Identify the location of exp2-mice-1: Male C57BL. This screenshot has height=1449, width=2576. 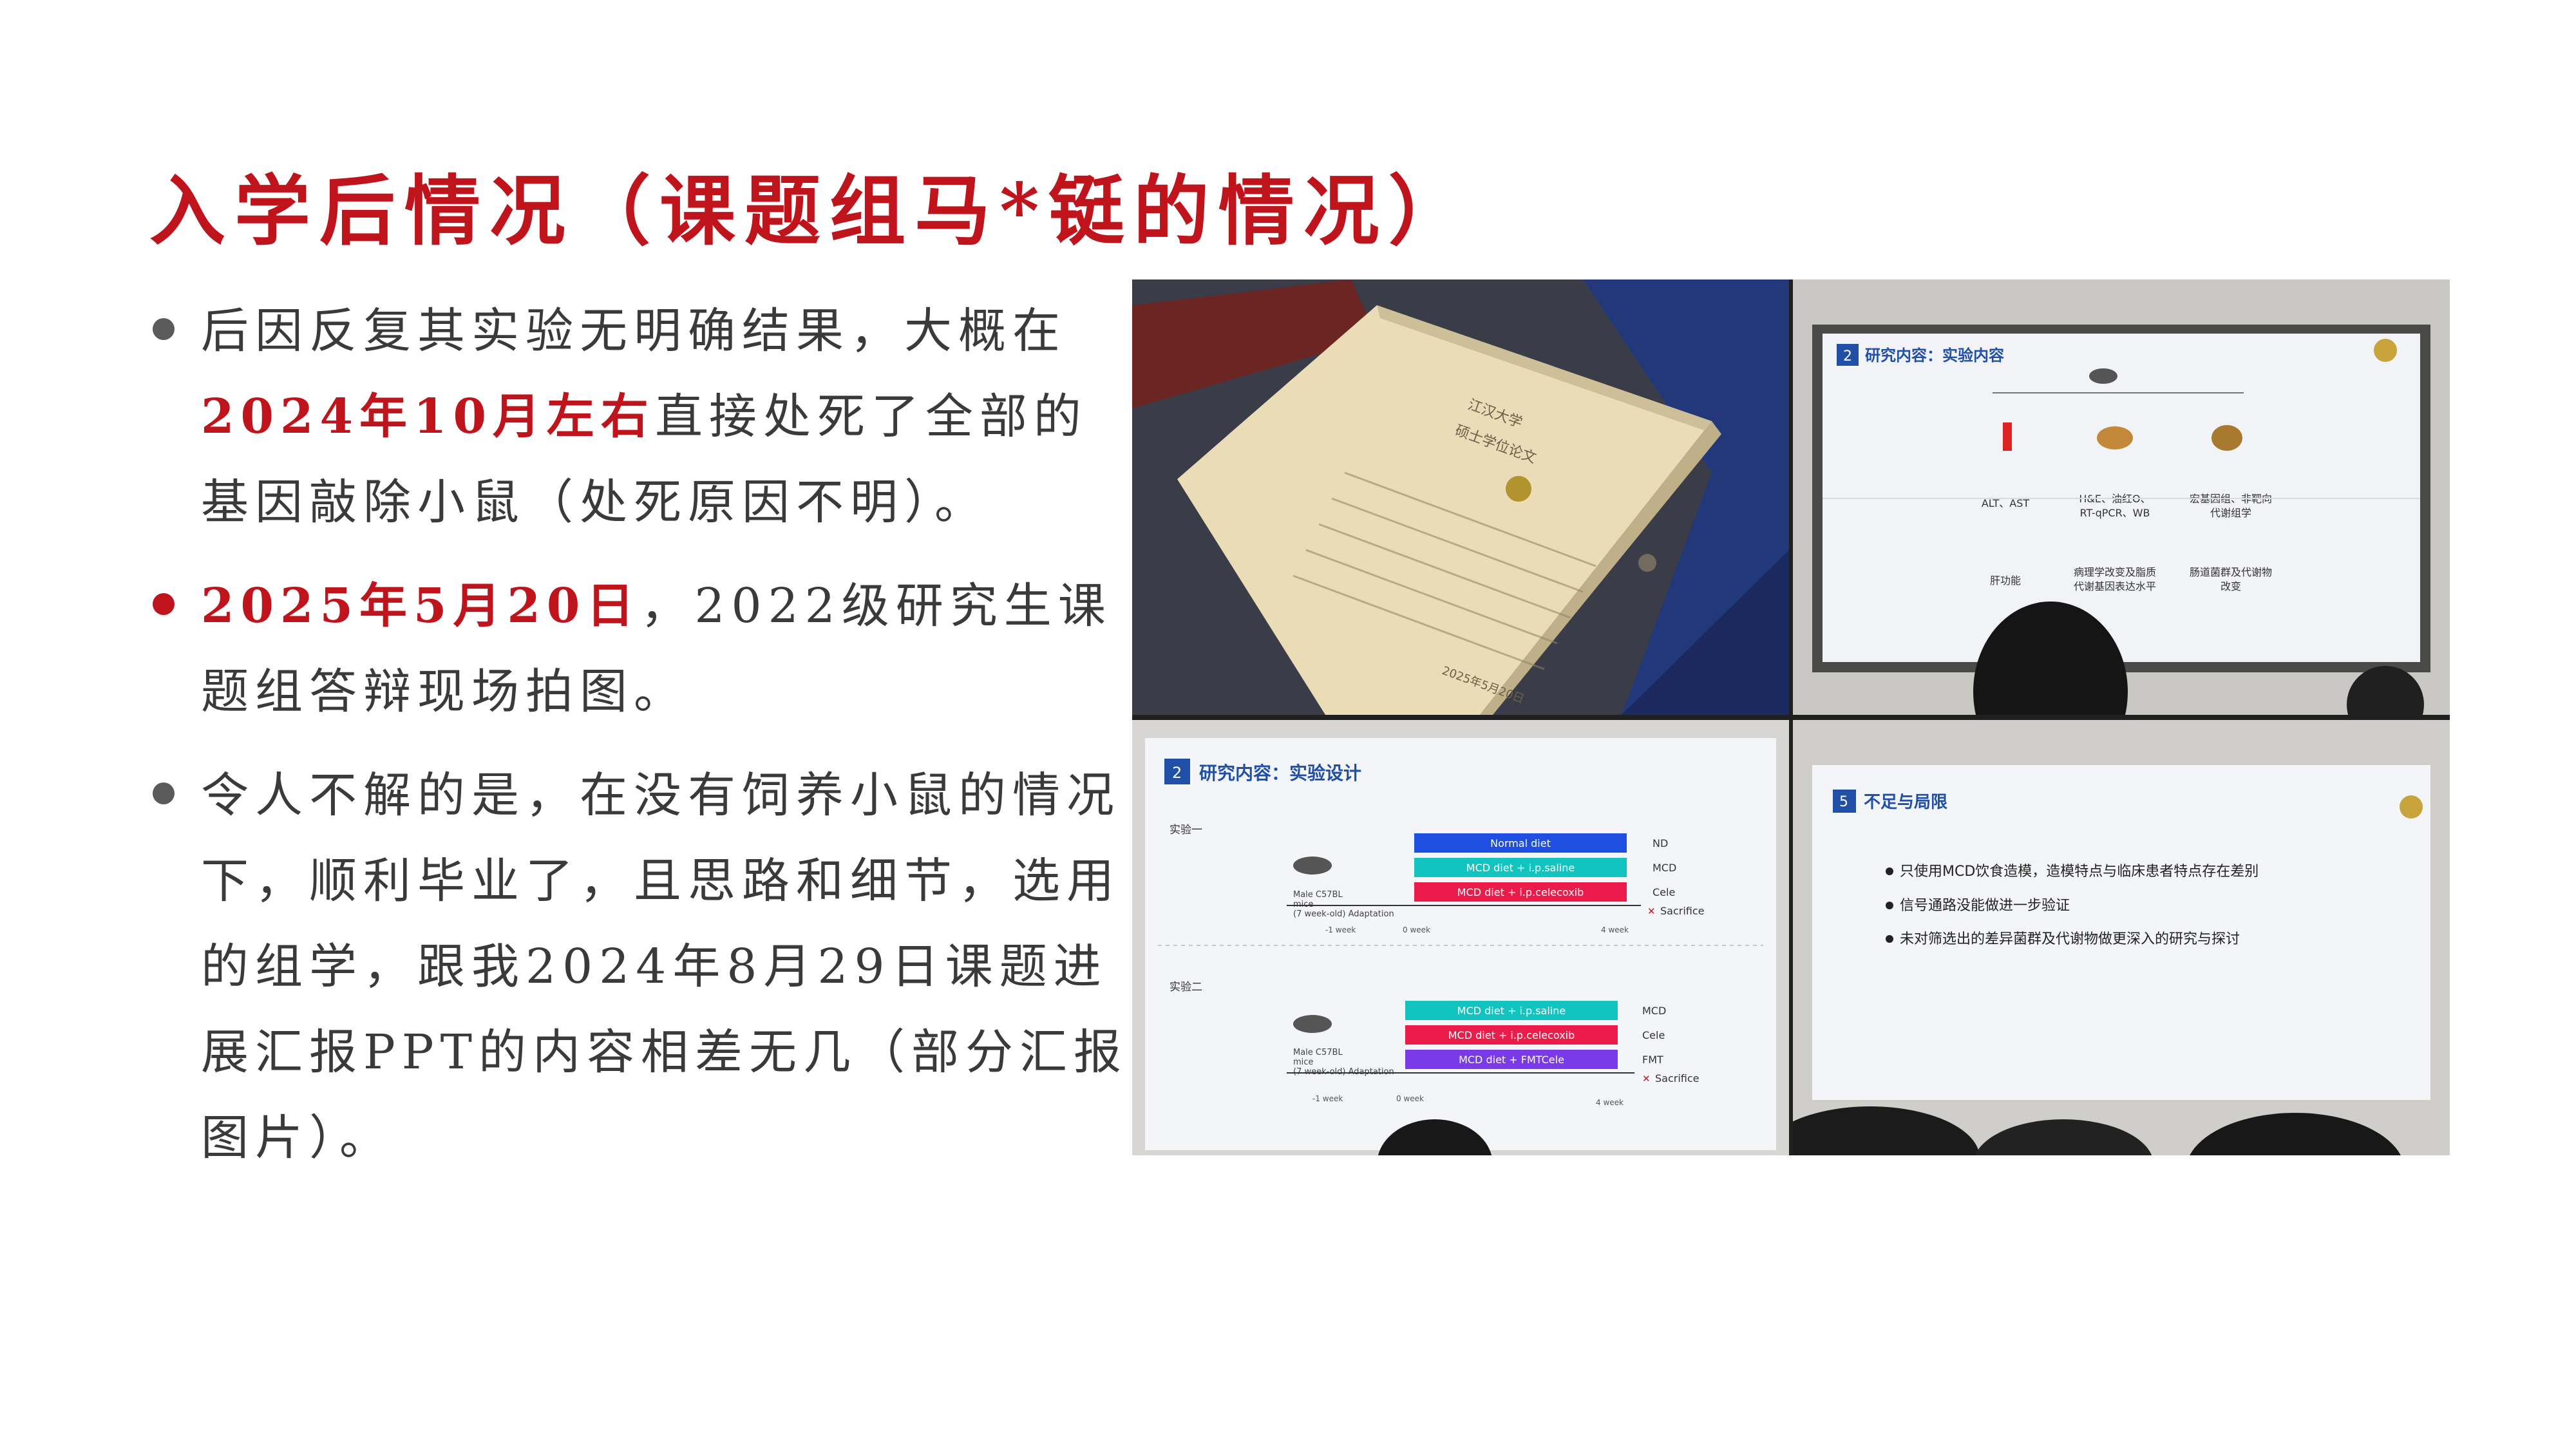
(1318, 1052).